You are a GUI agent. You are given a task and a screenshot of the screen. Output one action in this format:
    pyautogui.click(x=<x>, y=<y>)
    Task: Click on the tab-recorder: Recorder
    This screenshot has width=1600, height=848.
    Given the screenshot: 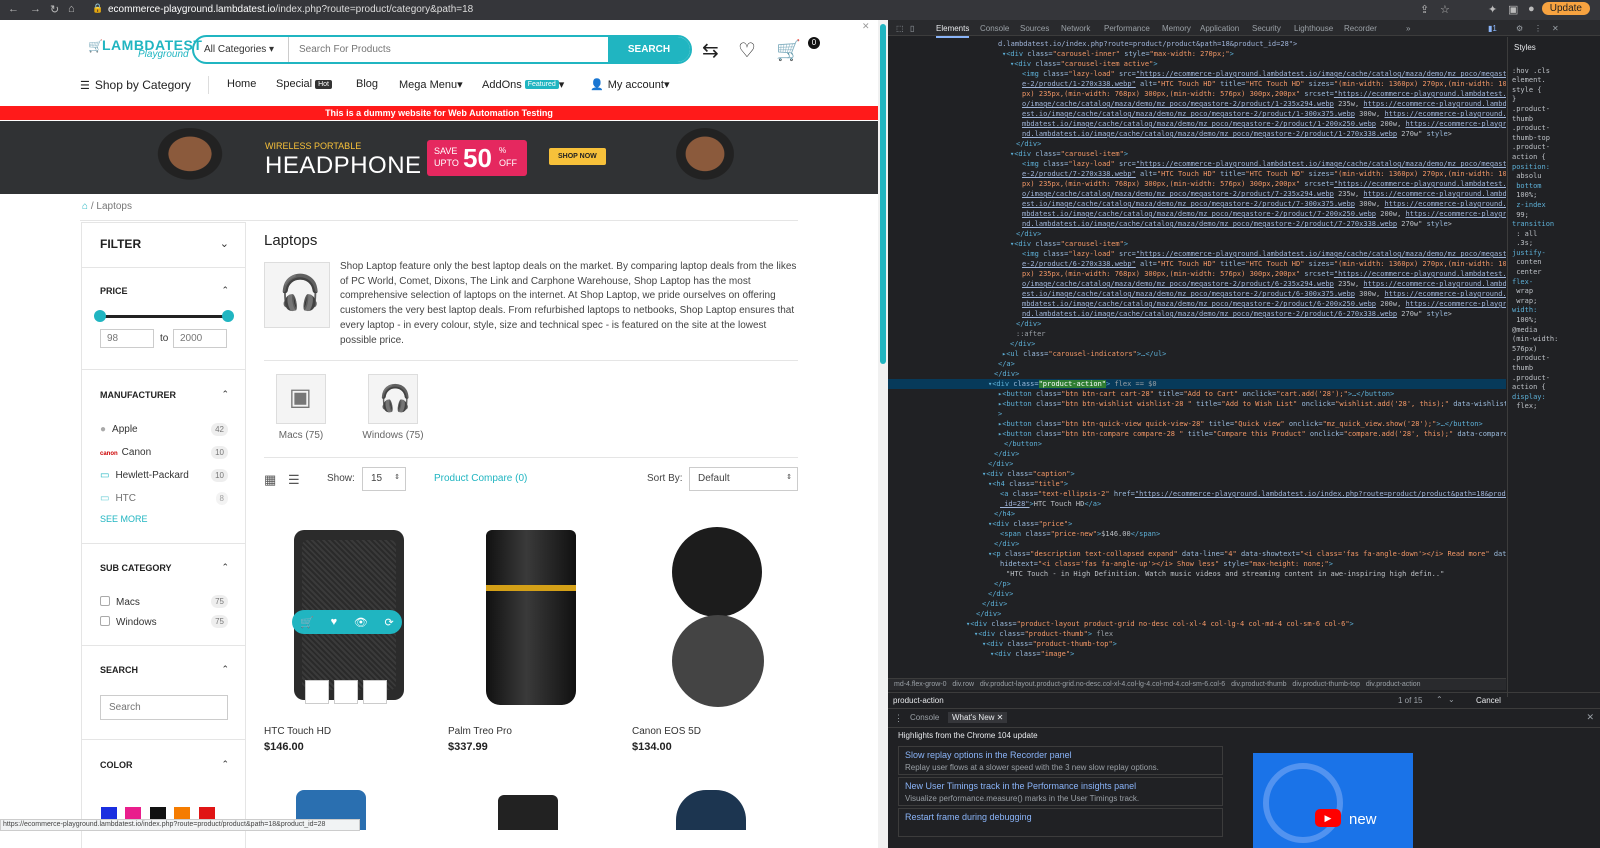 What is the action you would take?
    pyautogui.click(x=1360, y=28)
    